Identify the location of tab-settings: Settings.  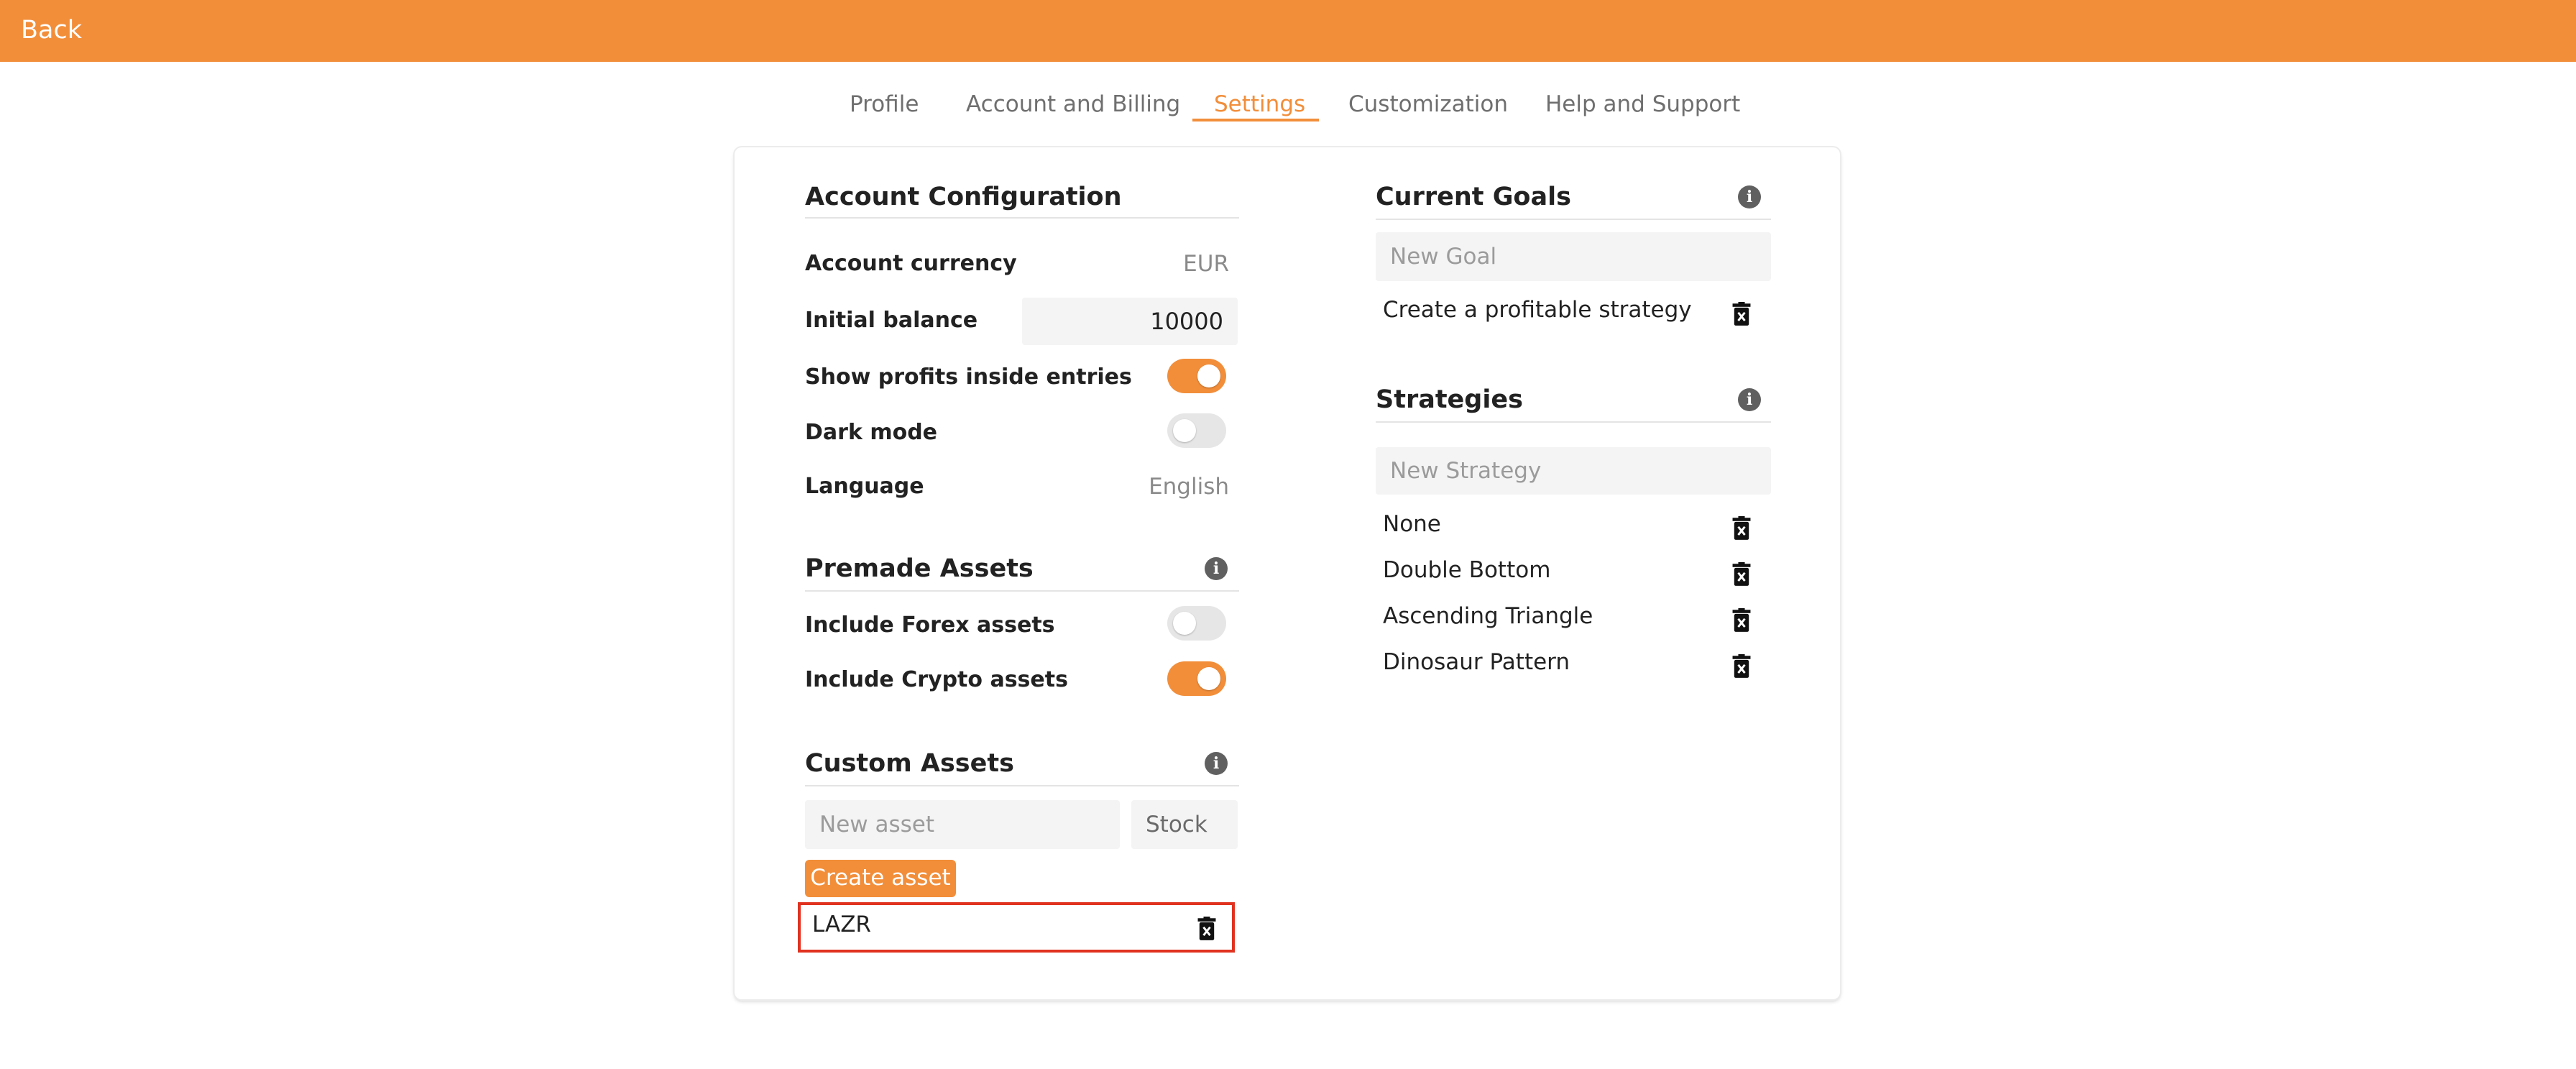
(1259, 105).